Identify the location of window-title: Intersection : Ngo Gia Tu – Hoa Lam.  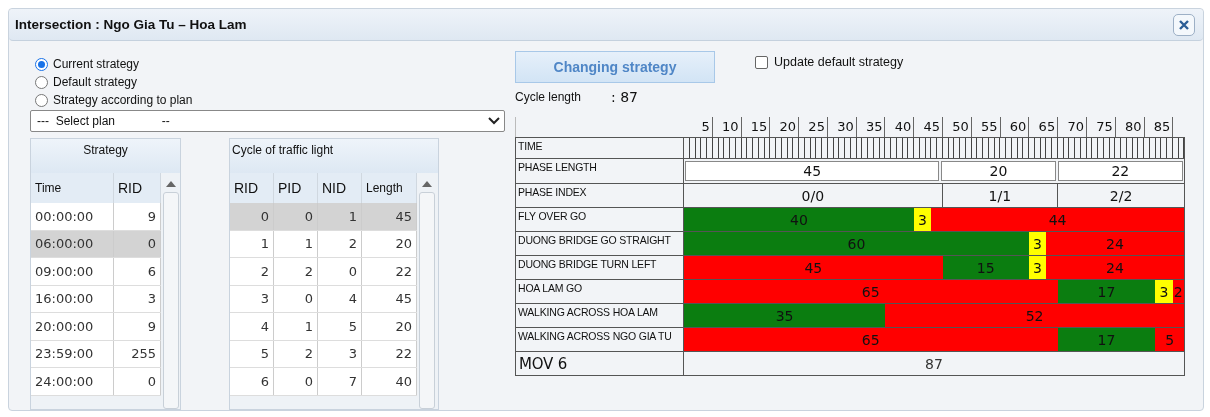
(131, 24).